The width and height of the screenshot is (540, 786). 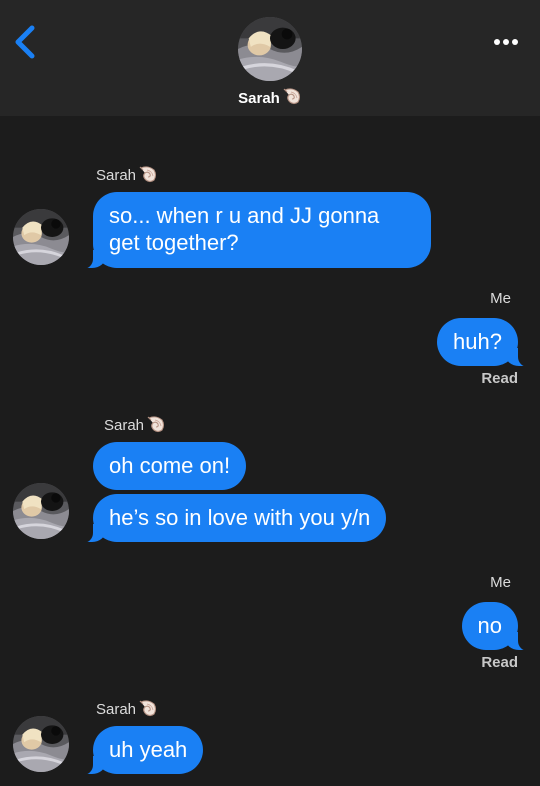 I want to click on message-text: uh yeah, so click(x=148, y=749).